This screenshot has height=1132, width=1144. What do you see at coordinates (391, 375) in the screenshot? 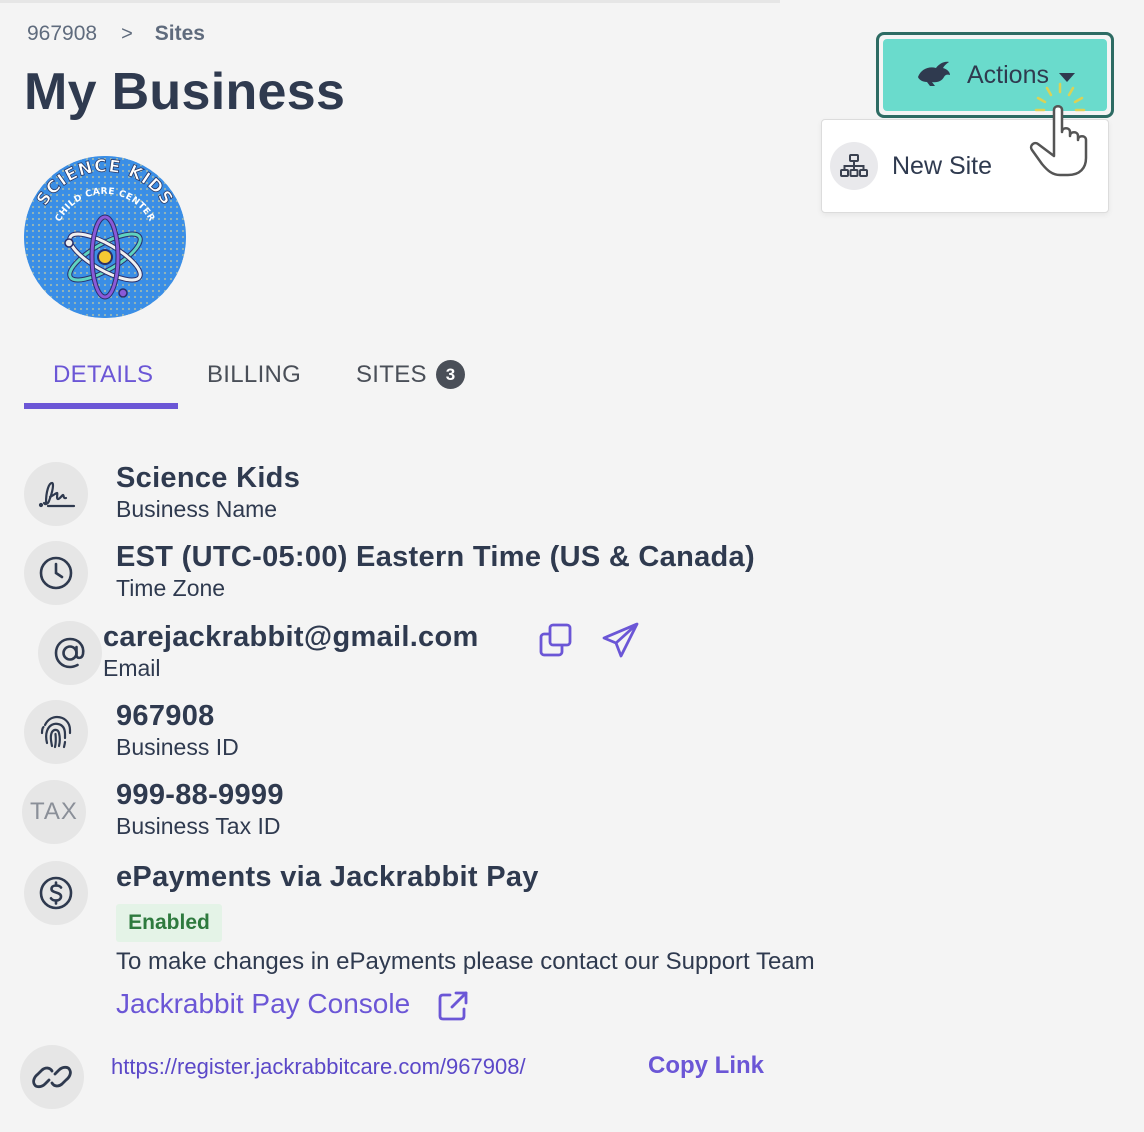
I see `tab-sites: SITES` at bounding box center [391, 375].